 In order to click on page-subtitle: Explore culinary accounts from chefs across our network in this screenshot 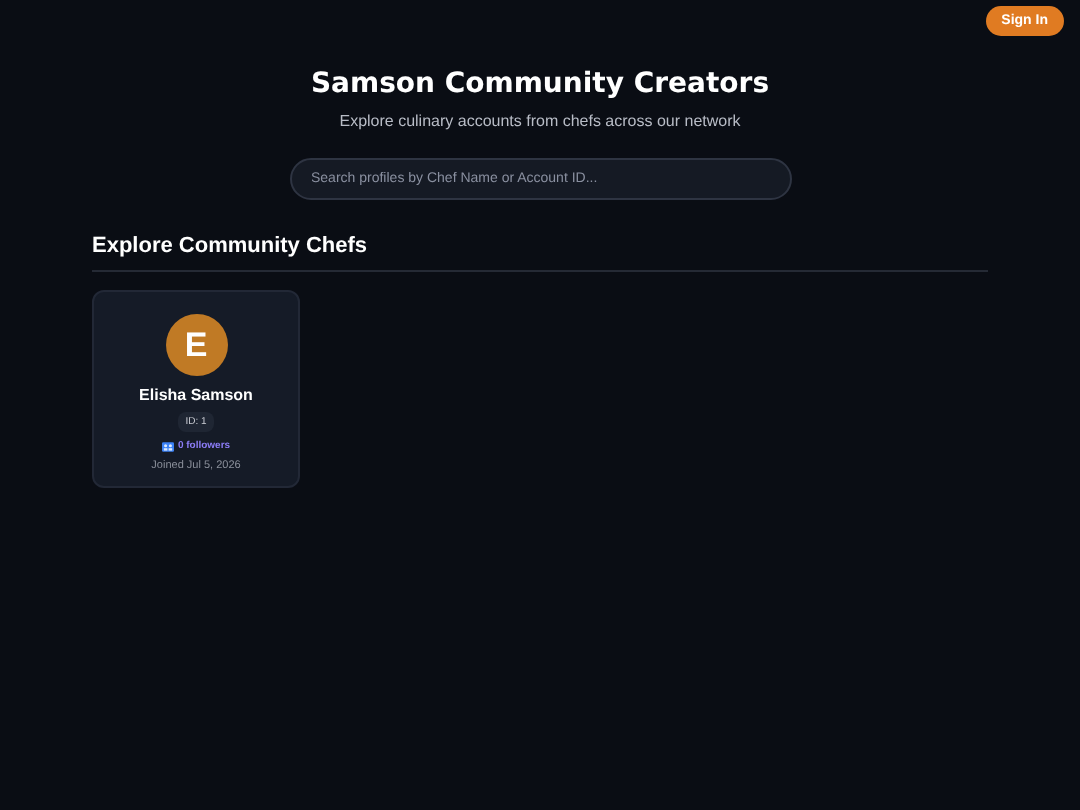, I will do `click(540, 121)`.